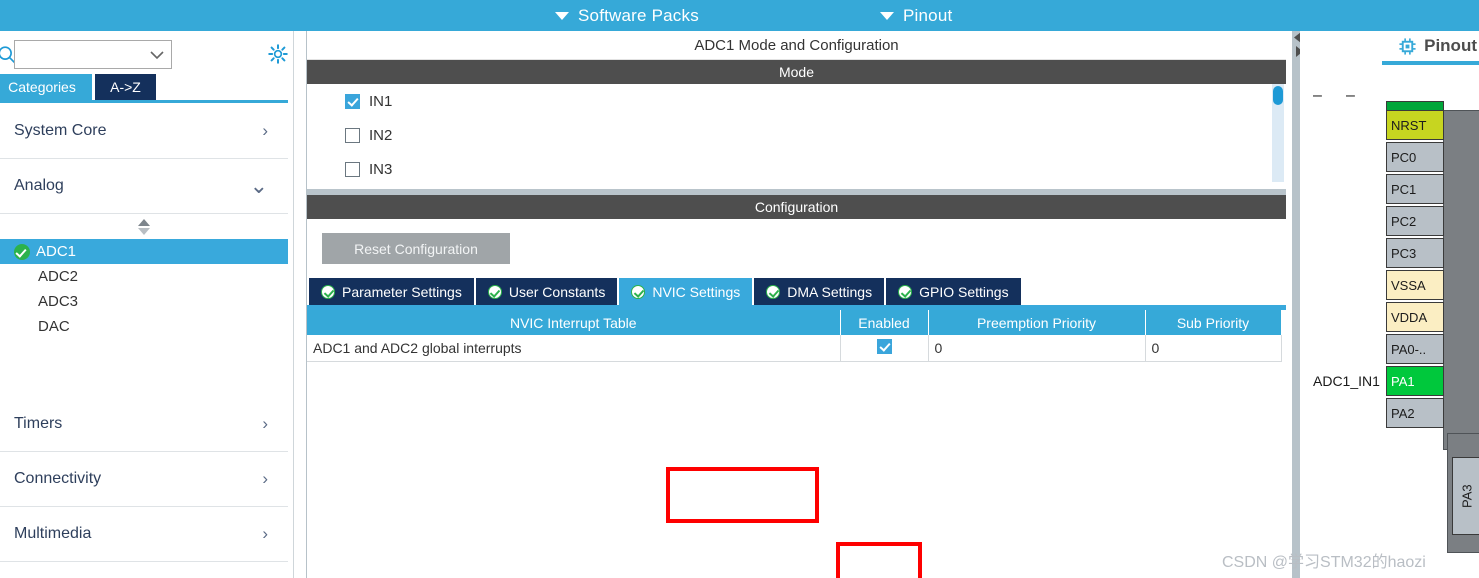  What do you see at coordinates (1317, 95) in the screenshot?
I see `dash-mark-1: –` at bounding box center [1317, 95].